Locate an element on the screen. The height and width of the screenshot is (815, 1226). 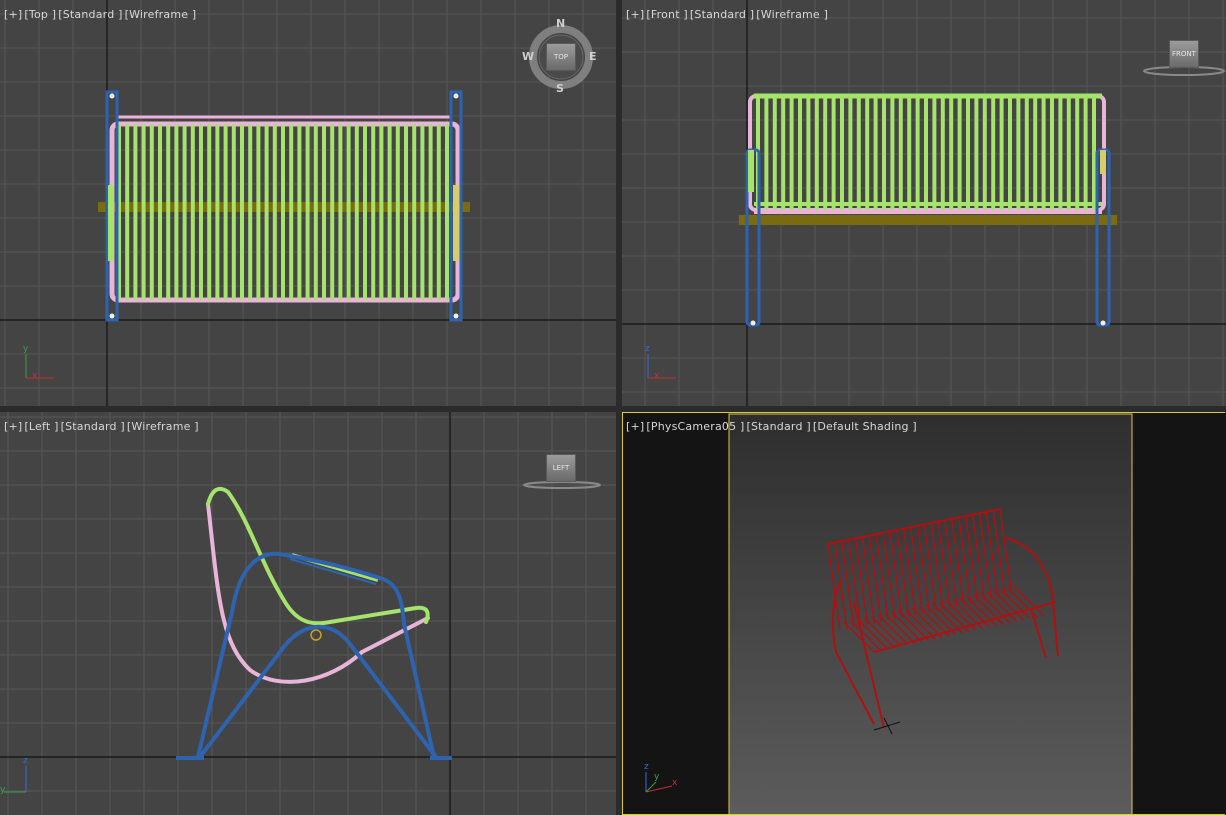
compass-west-label: W is located at coordinates (528, 56).